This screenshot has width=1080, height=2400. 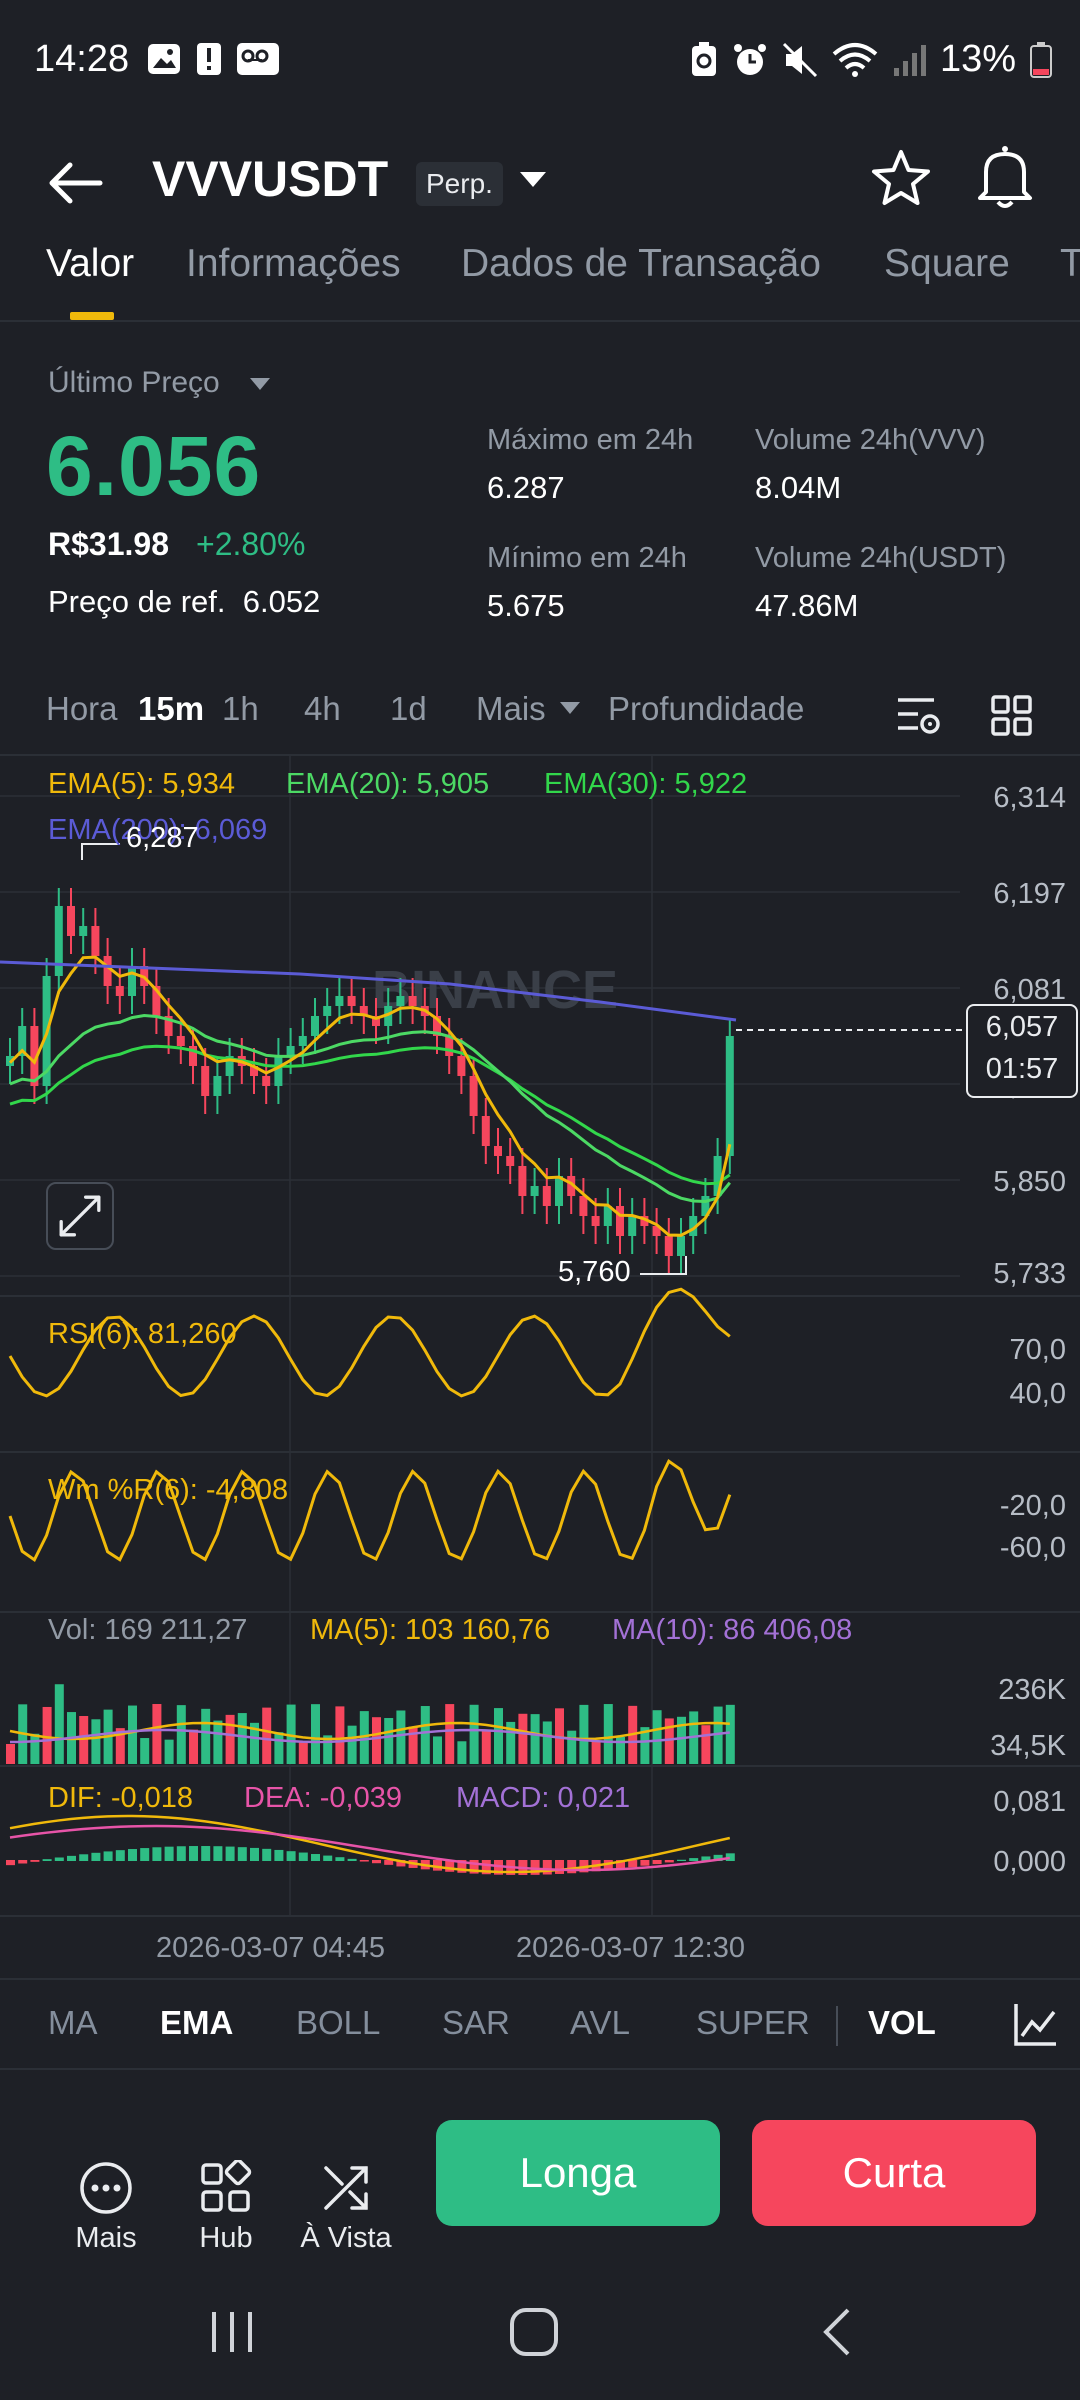 What do you see at coordinates (408, 709) in the screenshot?
I see `interval-1d: 1d` at bounding box center [408, 709].